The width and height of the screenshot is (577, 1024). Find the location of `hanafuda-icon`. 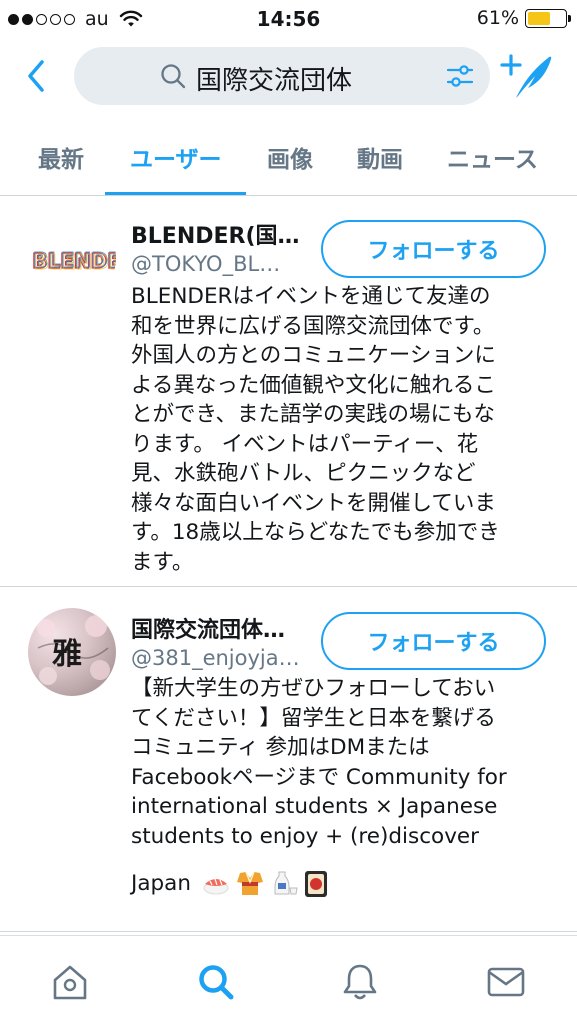

hanafuda-icon is located at coordinates (315, 884).